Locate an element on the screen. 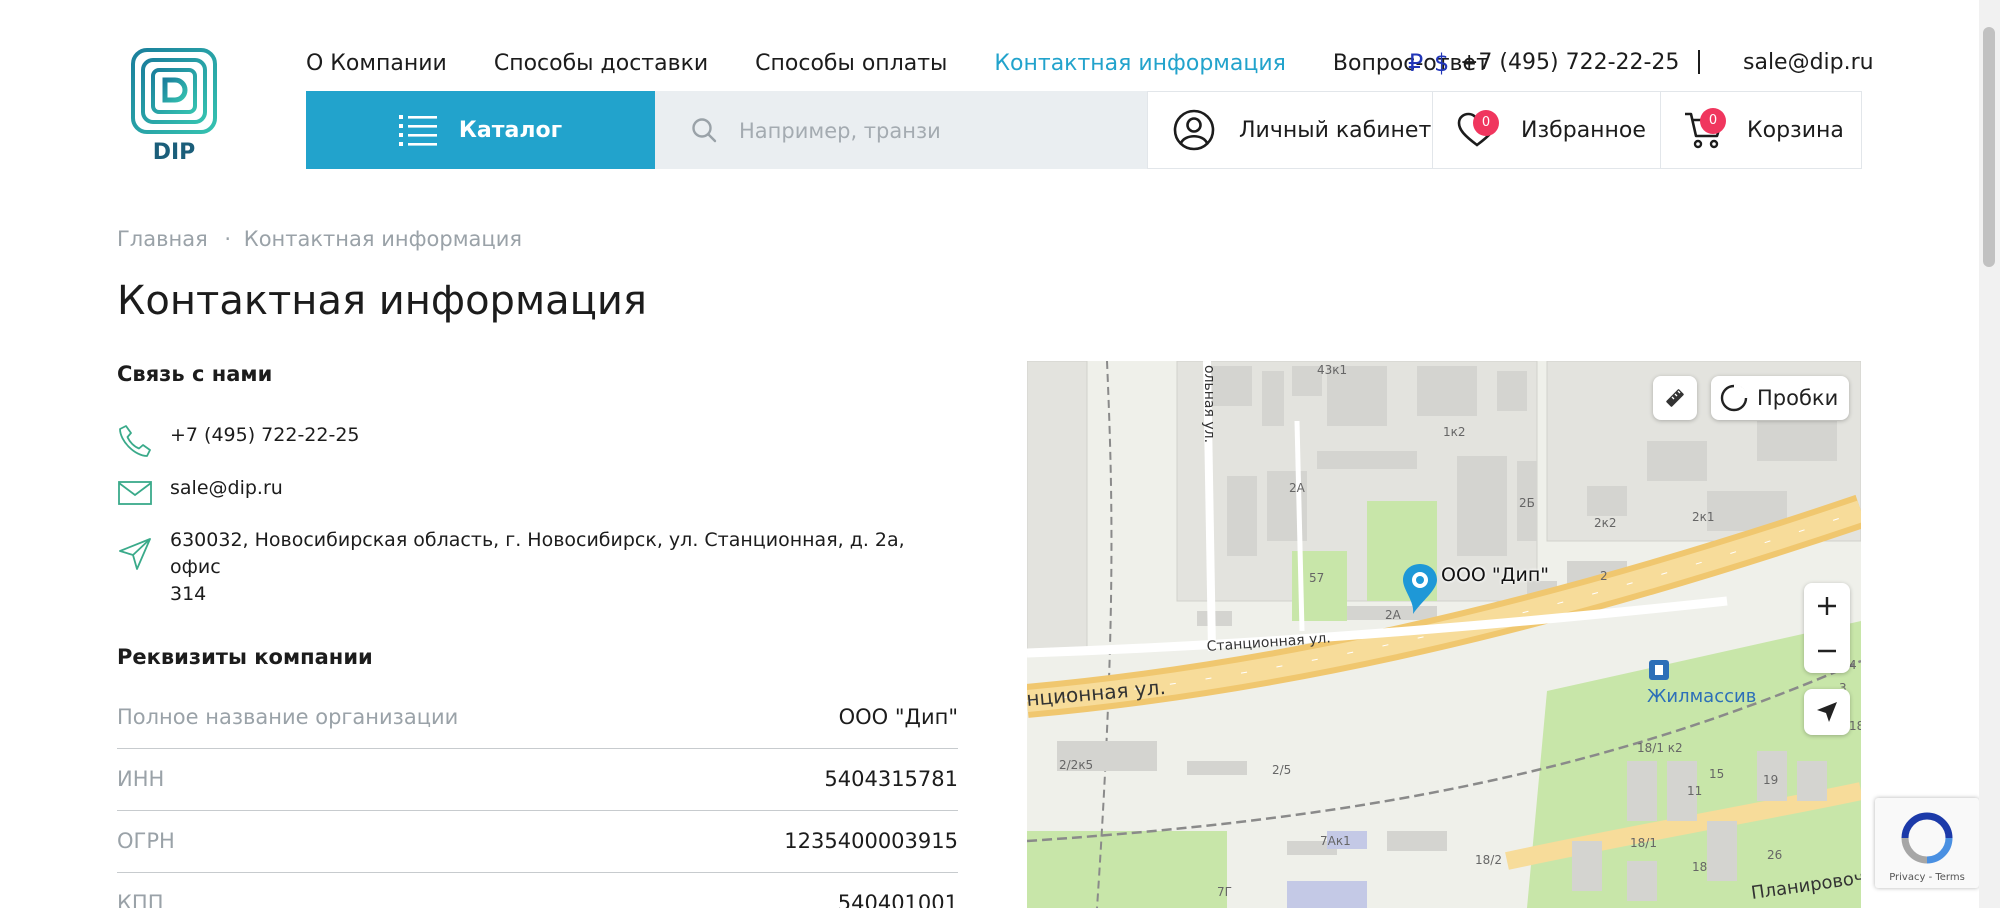  requisite-value: 1235400003915 is located at coordinates (871, 841).